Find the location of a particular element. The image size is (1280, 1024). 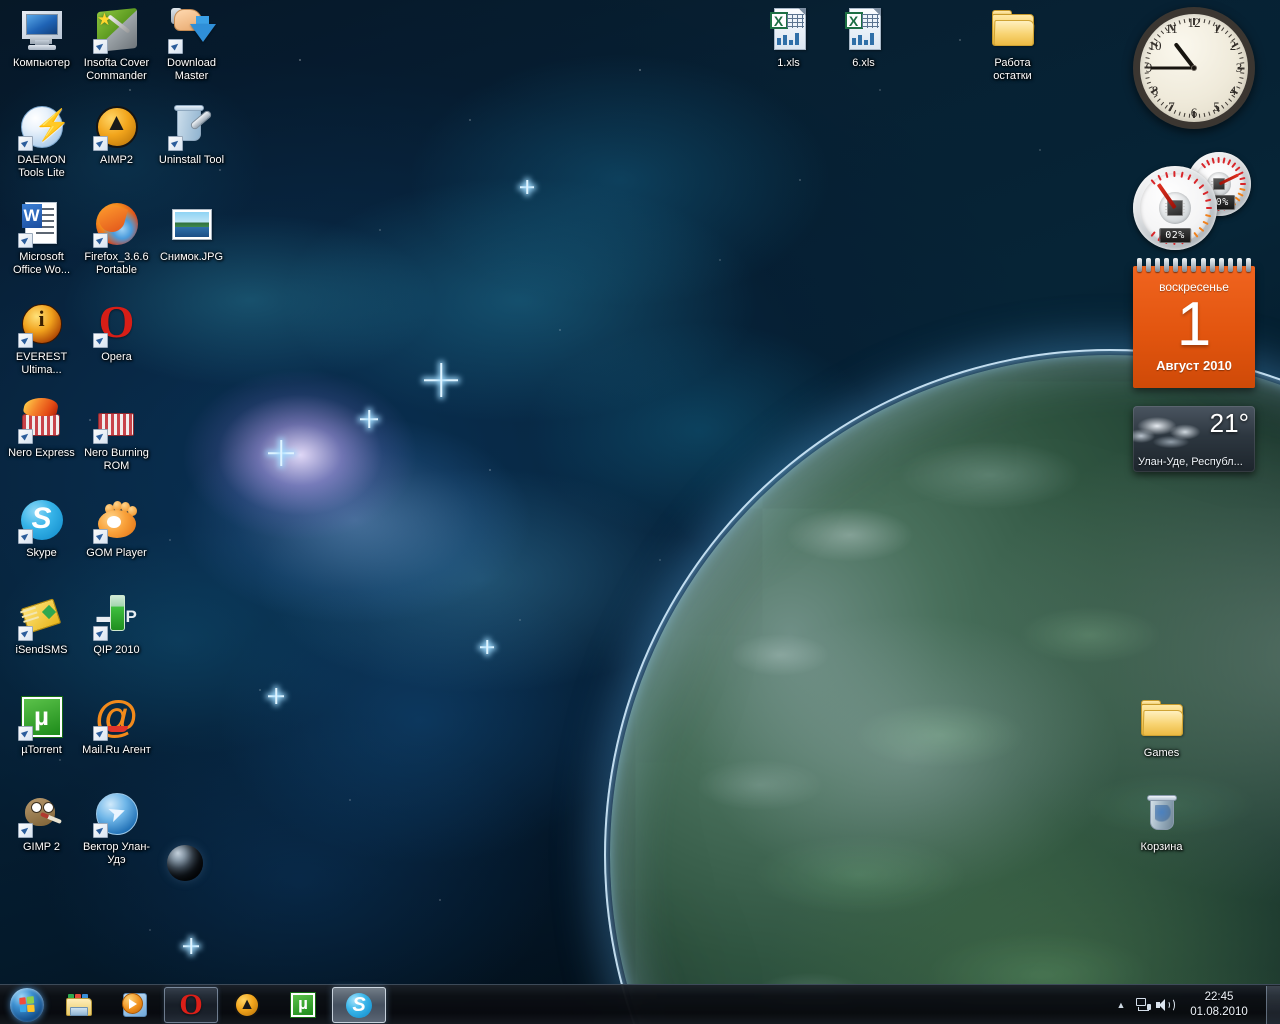

desktop-icon-gom-player: GOM Player is located at coordinates (116, 528).